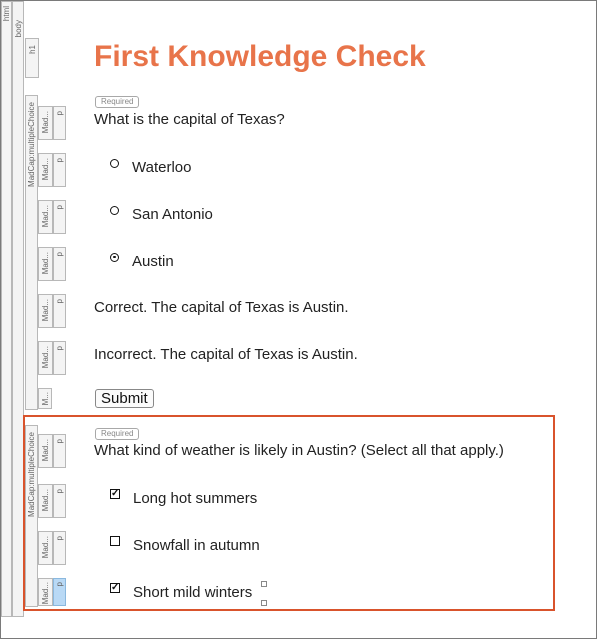 This screenshot has width=597, height=639. What do you see at coordinates (59, 123) in the screenshot?
I see `mc1-question-p-bar: p` at bounding box center [59, 123].